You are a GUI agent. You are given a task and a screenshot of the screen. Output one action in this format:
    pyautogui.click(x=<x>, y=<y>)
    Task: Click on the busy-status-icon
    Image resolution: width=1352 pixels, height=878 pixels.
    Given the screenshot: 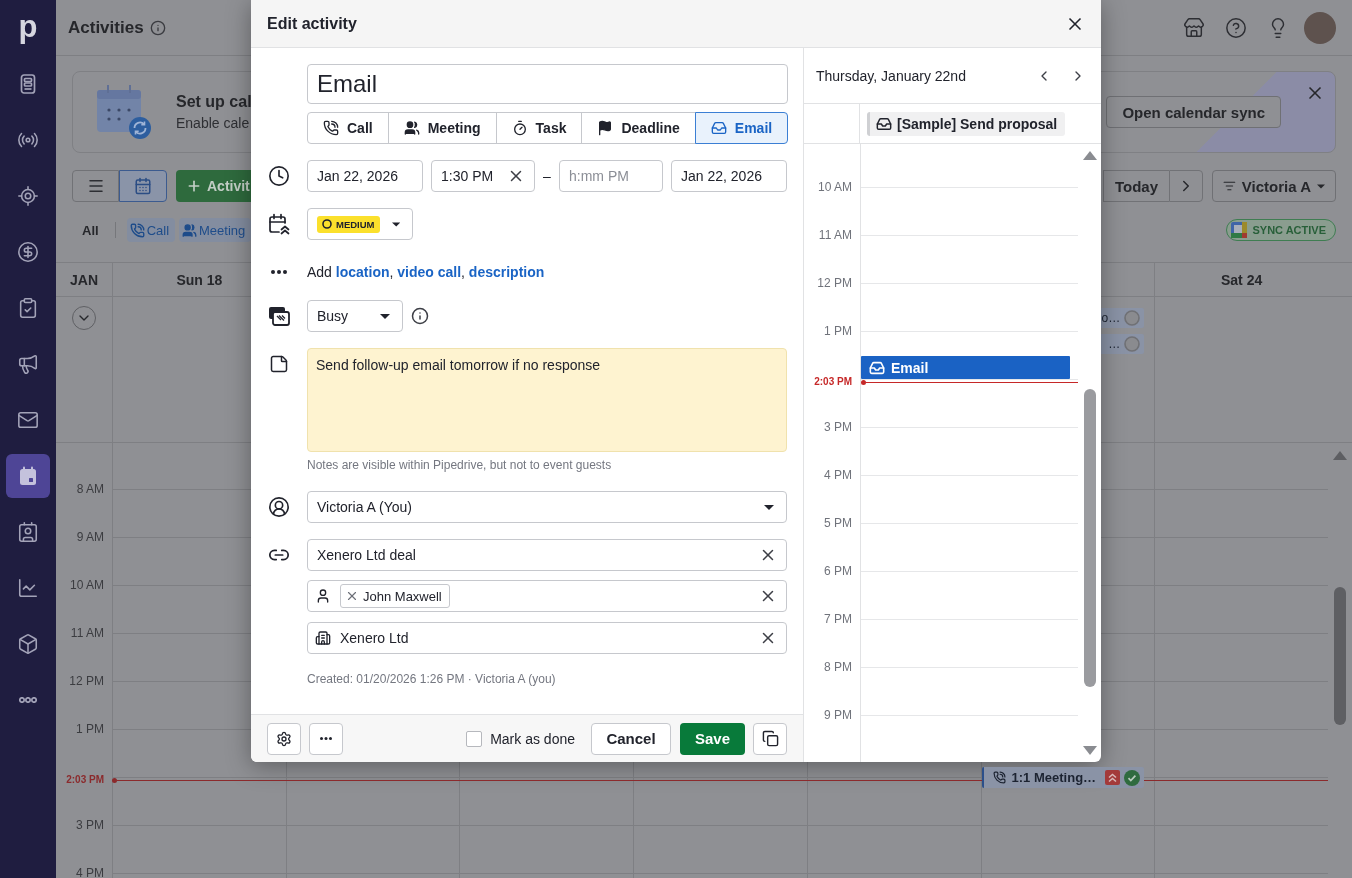 What is the action you would take?
    pyautogui.click(x=279, y=316)
    